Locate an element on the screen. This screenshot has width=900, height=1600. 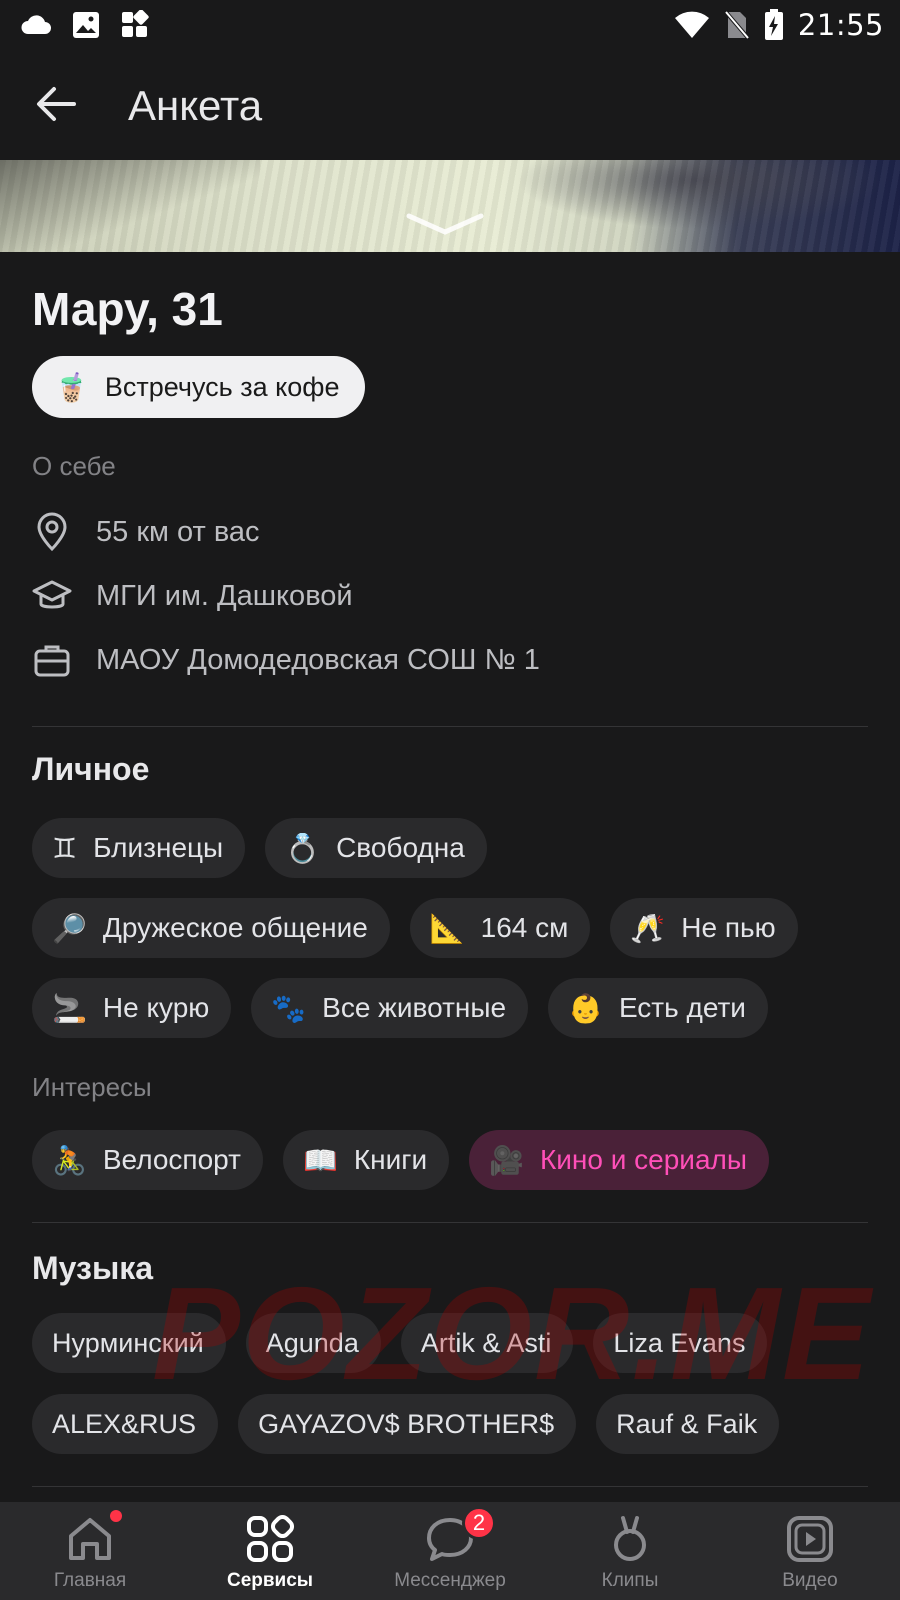
height-label: 164 см is located at coordinates (524, 927).